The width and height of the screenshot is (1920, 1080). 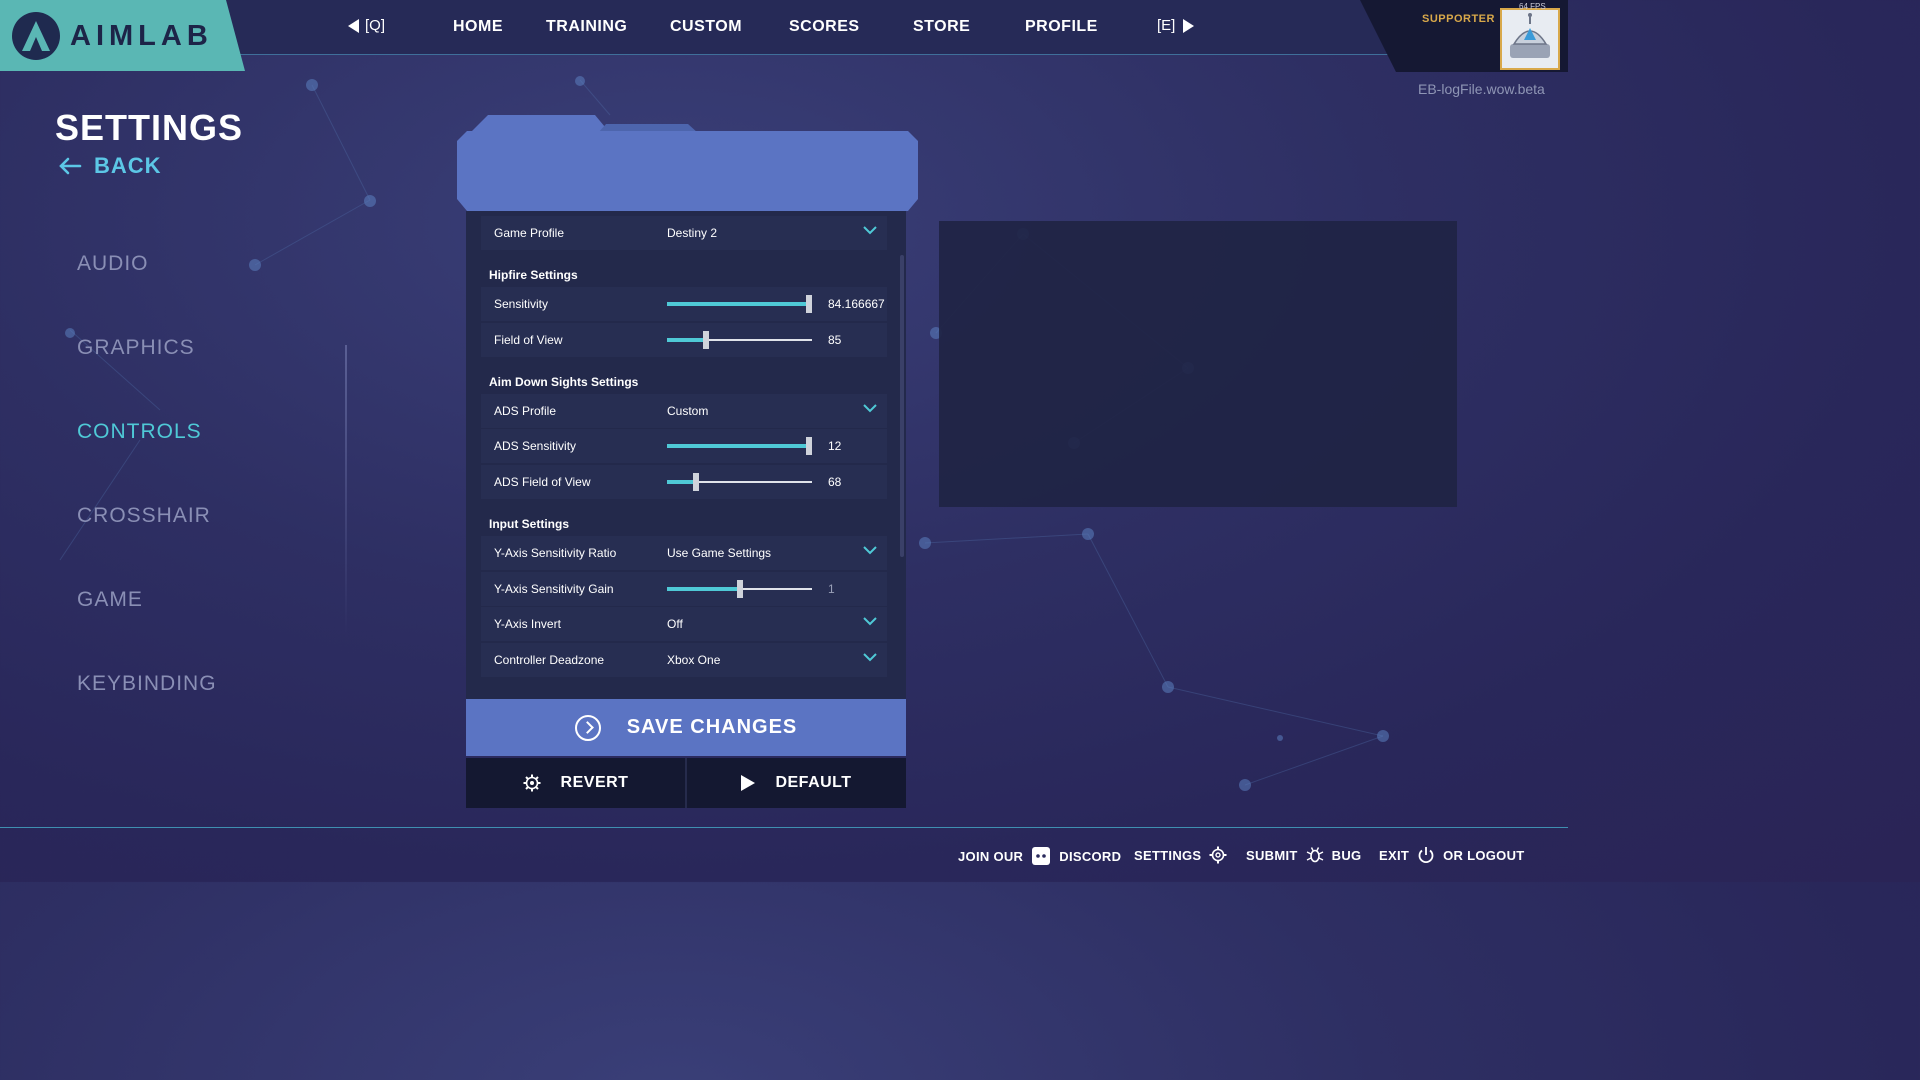 What do you see at coordinates (941, 27) in the screenshot?
I see `nav-store: STORE` at bounding box center [941, 27].